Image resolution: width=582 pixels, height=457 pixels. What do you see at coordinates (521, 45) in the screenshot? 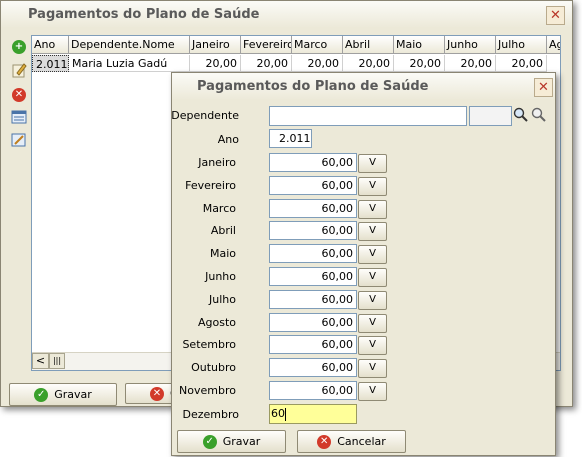
I see `table-header-julho: Julho` at bounding box center [521, 45].